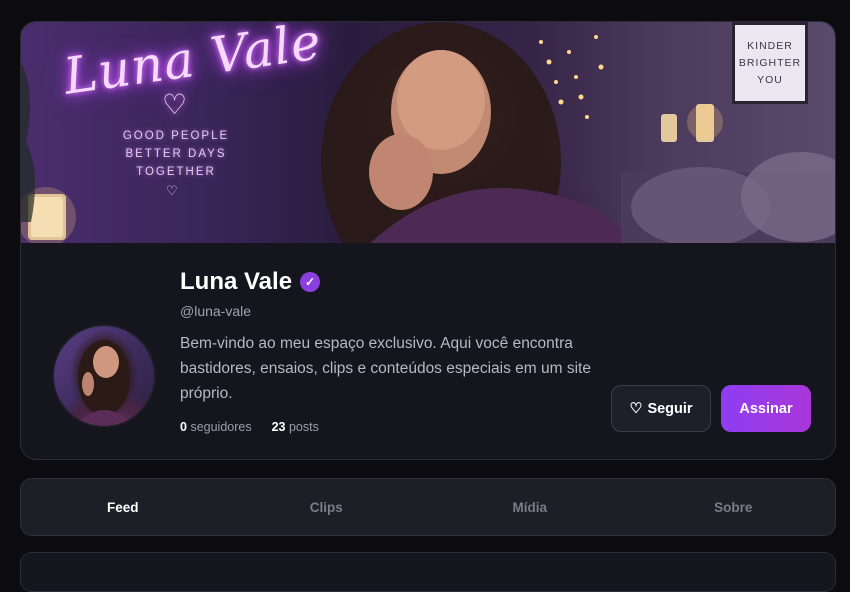 The height and width of the screenshot is (592, 850). I want to click on tab-feed: Feed, so click(123, 507).